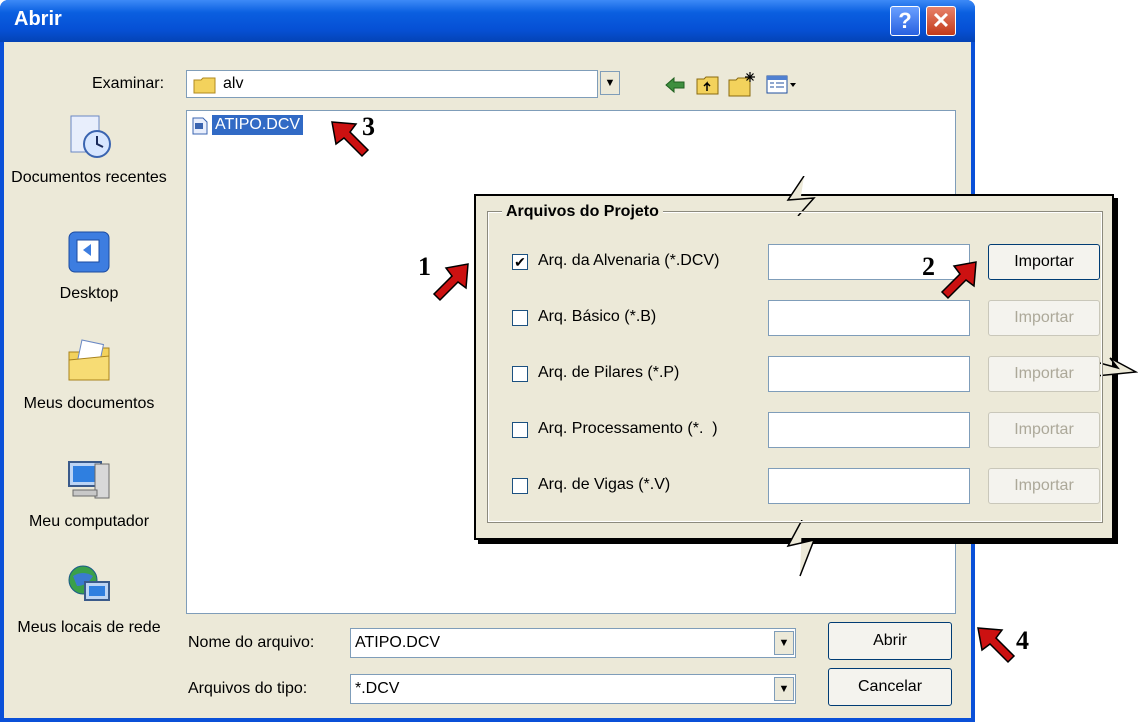 The image size is (1138, 722). What do you see at coordinates (1044, 430) in the screenshot?
I see `import-processamento-button: Importar` at bounding box center [1044, 430].